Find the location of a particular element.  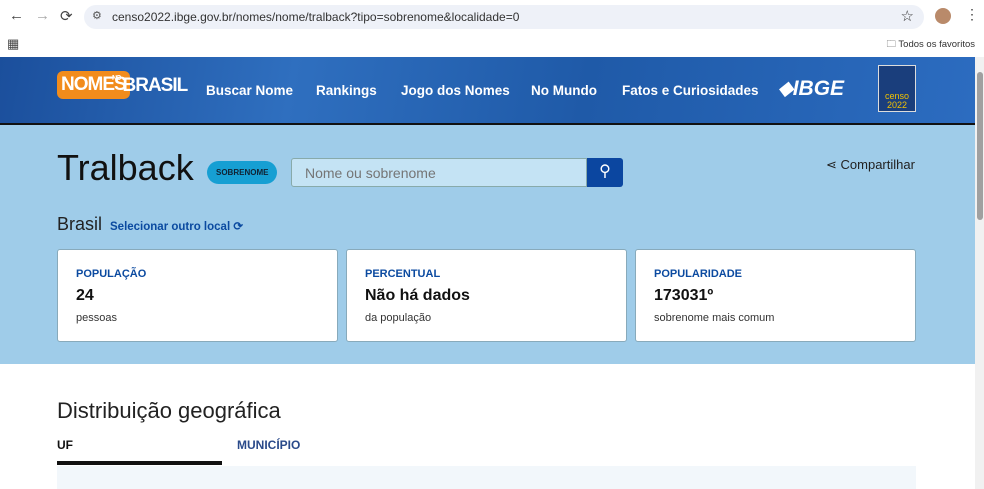

share-button: ⋖ Compartilhar is located at coordinates (870, 165).